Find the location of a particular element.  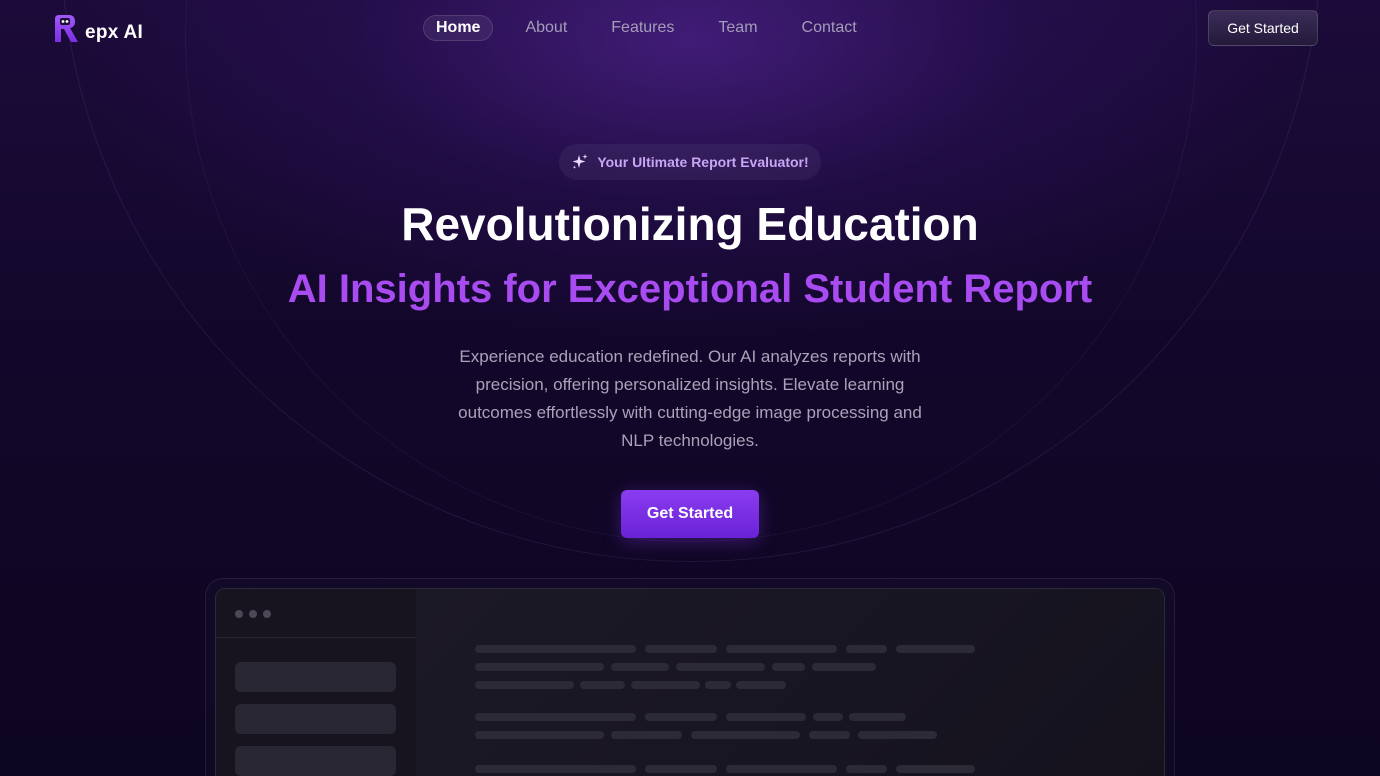

nav-item-about: About is located at coordinates (546, 28).